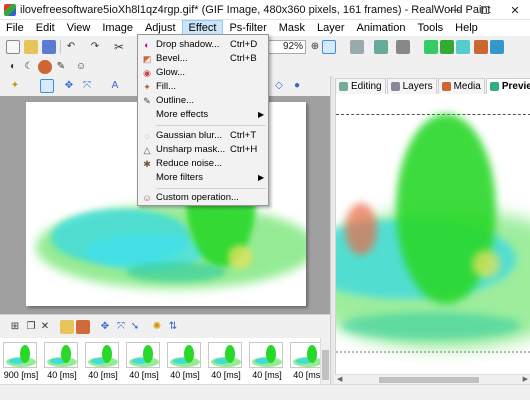 Image resolution: width=530 pixels, height=400 pixels. What do you see at coordinates (69, 86) in the screenshot?
I see `move-tool-icon: ✥` at bounding box center [69, 86].